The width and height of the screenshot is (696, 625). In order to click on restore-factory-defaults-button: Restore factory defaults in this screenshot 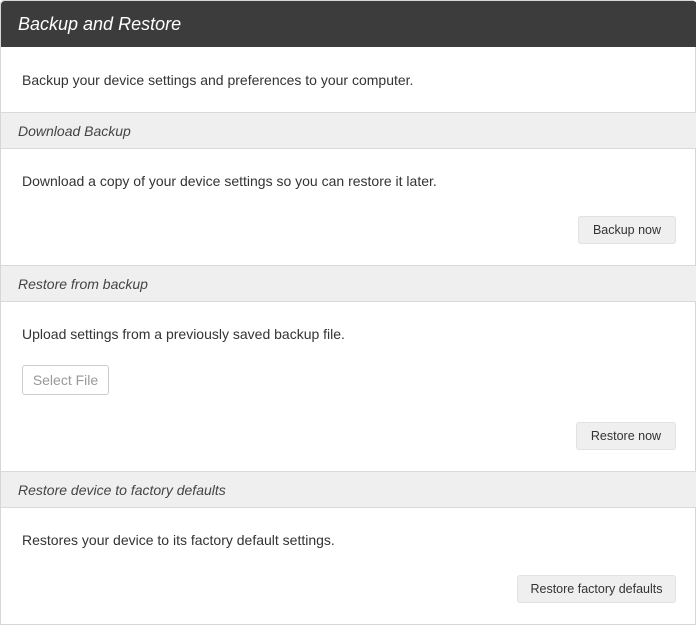, I will do `click(596, 589)`.